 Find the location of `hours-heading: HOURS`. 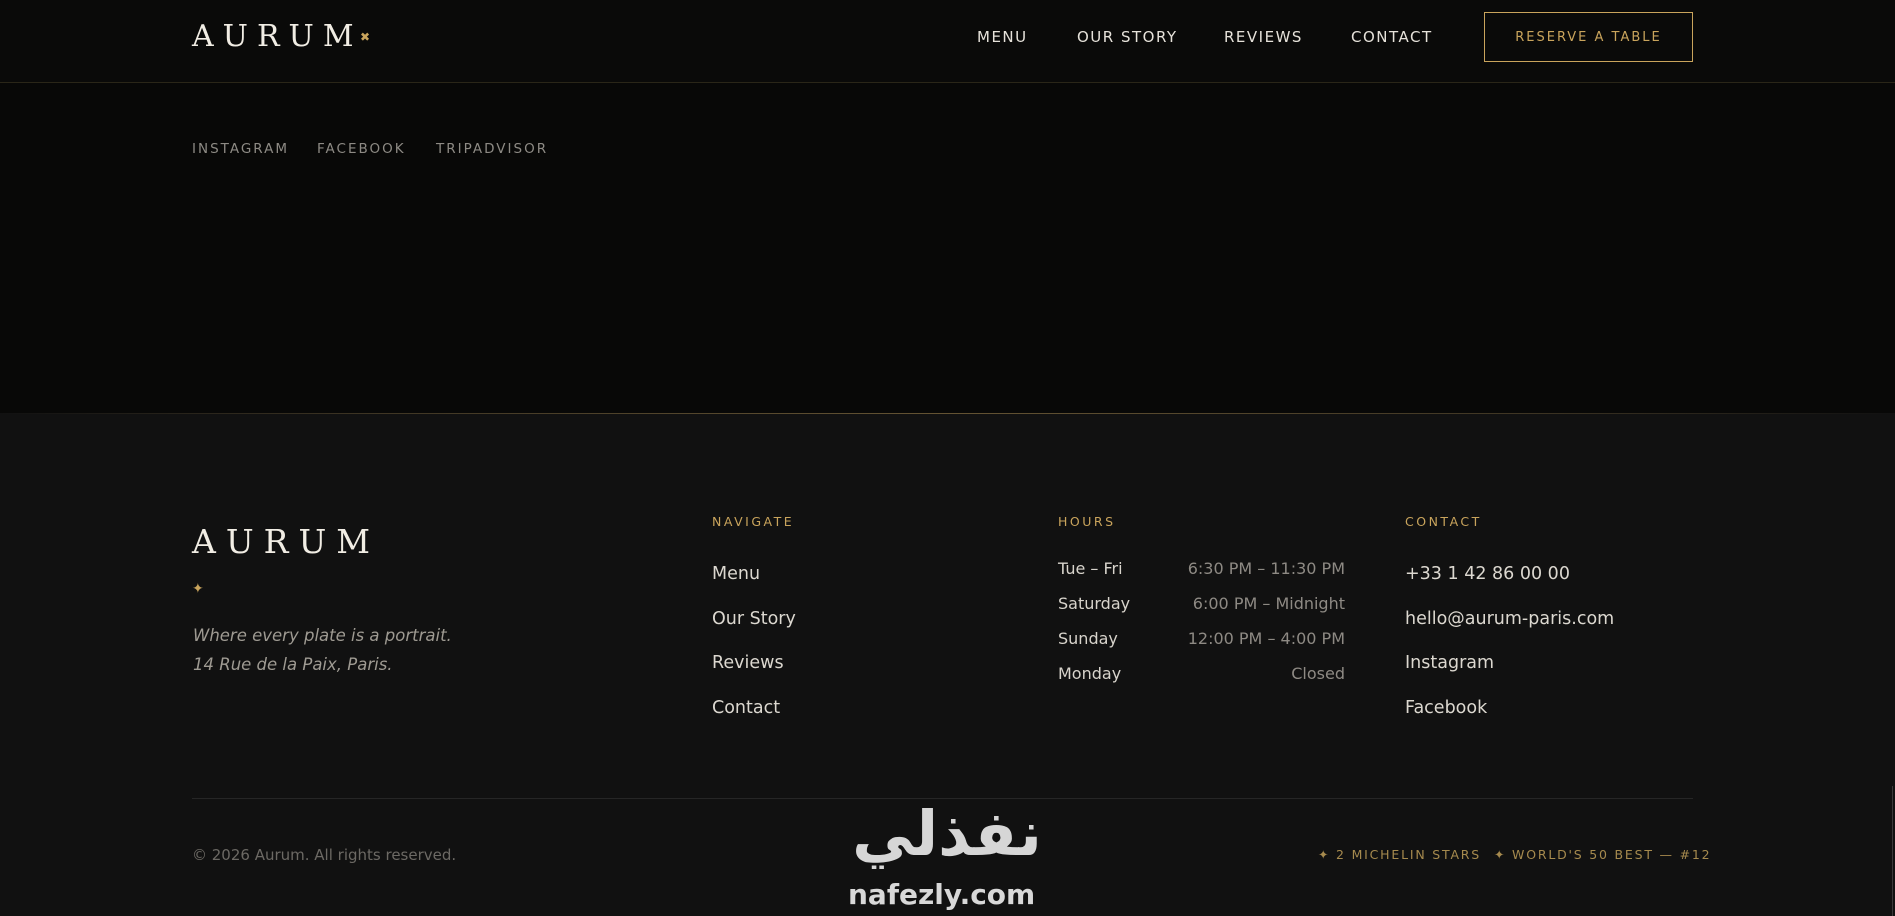

hours-heading: HOURS is located at coordinates (1087, 521).